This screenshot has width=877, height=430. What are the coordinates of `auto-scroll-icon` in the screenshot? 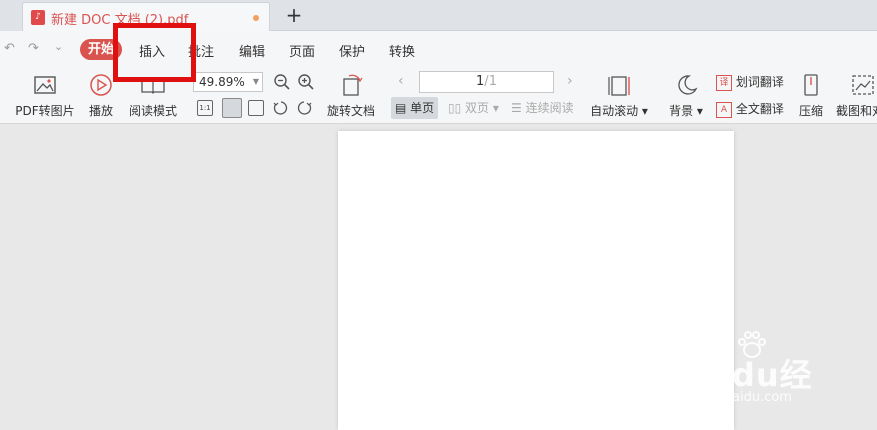 It's located at (619, 86).